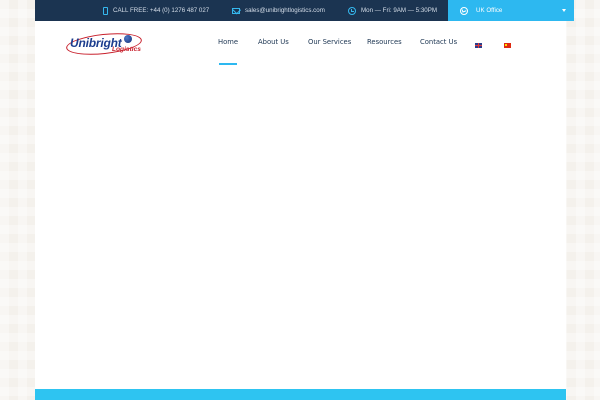 The width and height of the screenshot is (600, 400). What do you see at coordinates (105, 10) in the screenshot?
I see `phone-icon` at bounding box center [105, 10].